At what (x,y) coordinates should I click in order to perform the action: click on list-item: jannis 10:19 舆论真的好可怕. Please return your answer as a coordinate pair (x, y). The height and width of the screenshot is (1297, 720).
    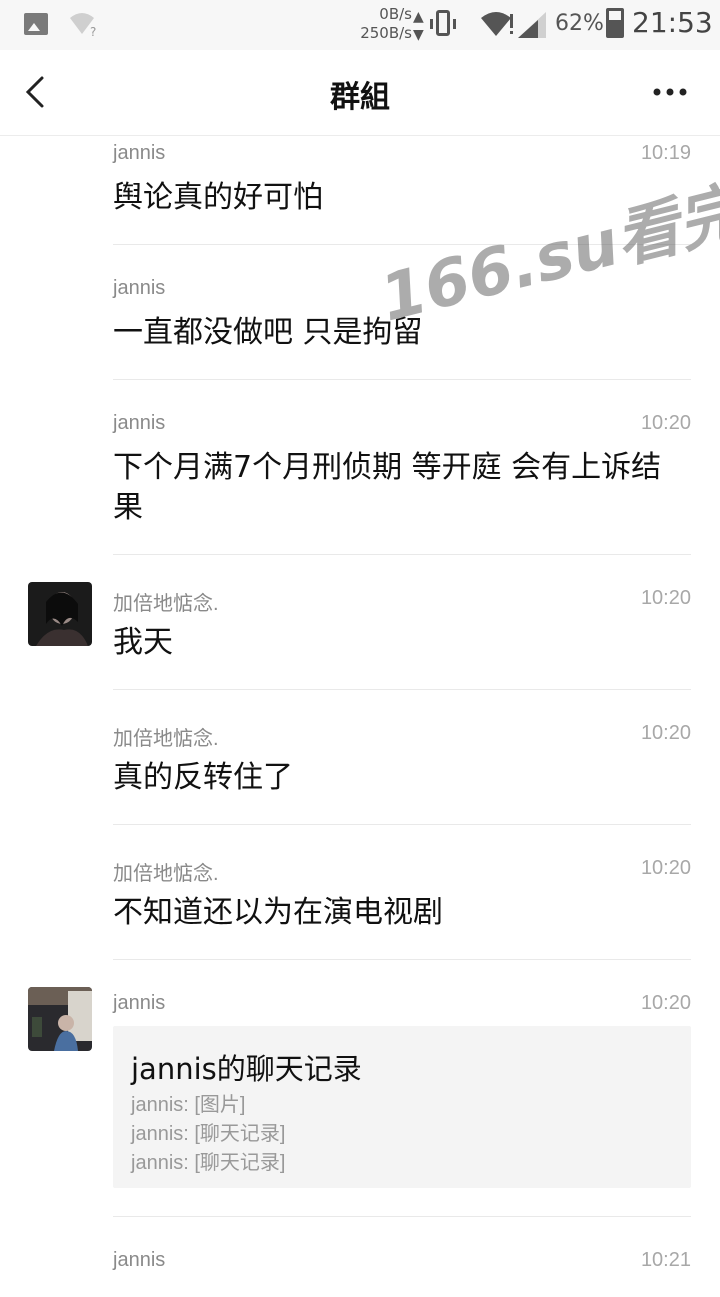
    Looking at the image, I should click on (402, 190).